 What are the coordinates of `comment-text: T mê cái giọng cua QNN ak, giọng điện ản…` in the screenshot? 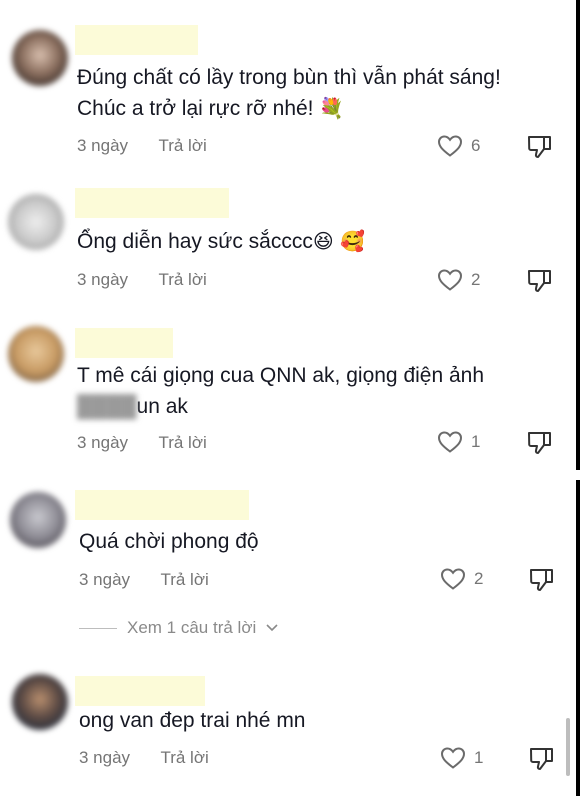 It's located at (280, 391).